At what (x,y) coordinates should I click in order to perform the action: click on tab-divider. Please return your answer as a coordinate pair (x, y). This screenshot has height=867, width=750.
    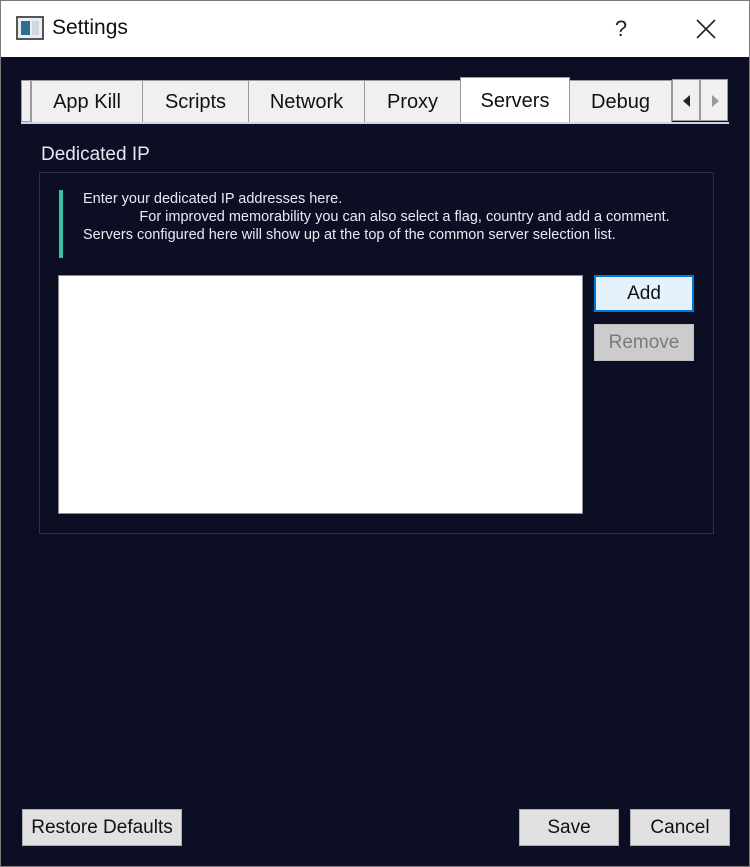
    Looking at the image, I should click on (375, 123).